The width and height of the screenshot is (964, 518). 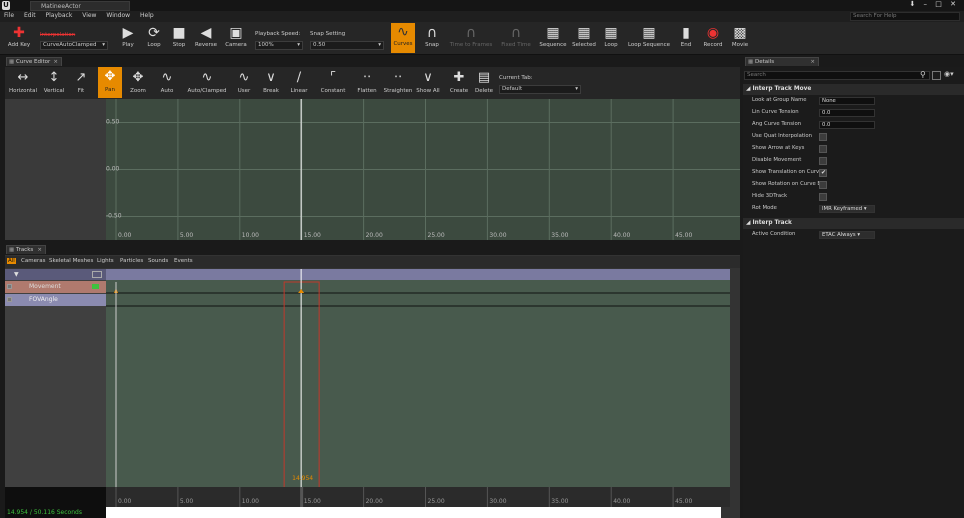 What do you see at coordinates (847, 235) in the screenshot?
I see `property-dropdown: ETAC Always ▾` at bounding box center [847, 235].